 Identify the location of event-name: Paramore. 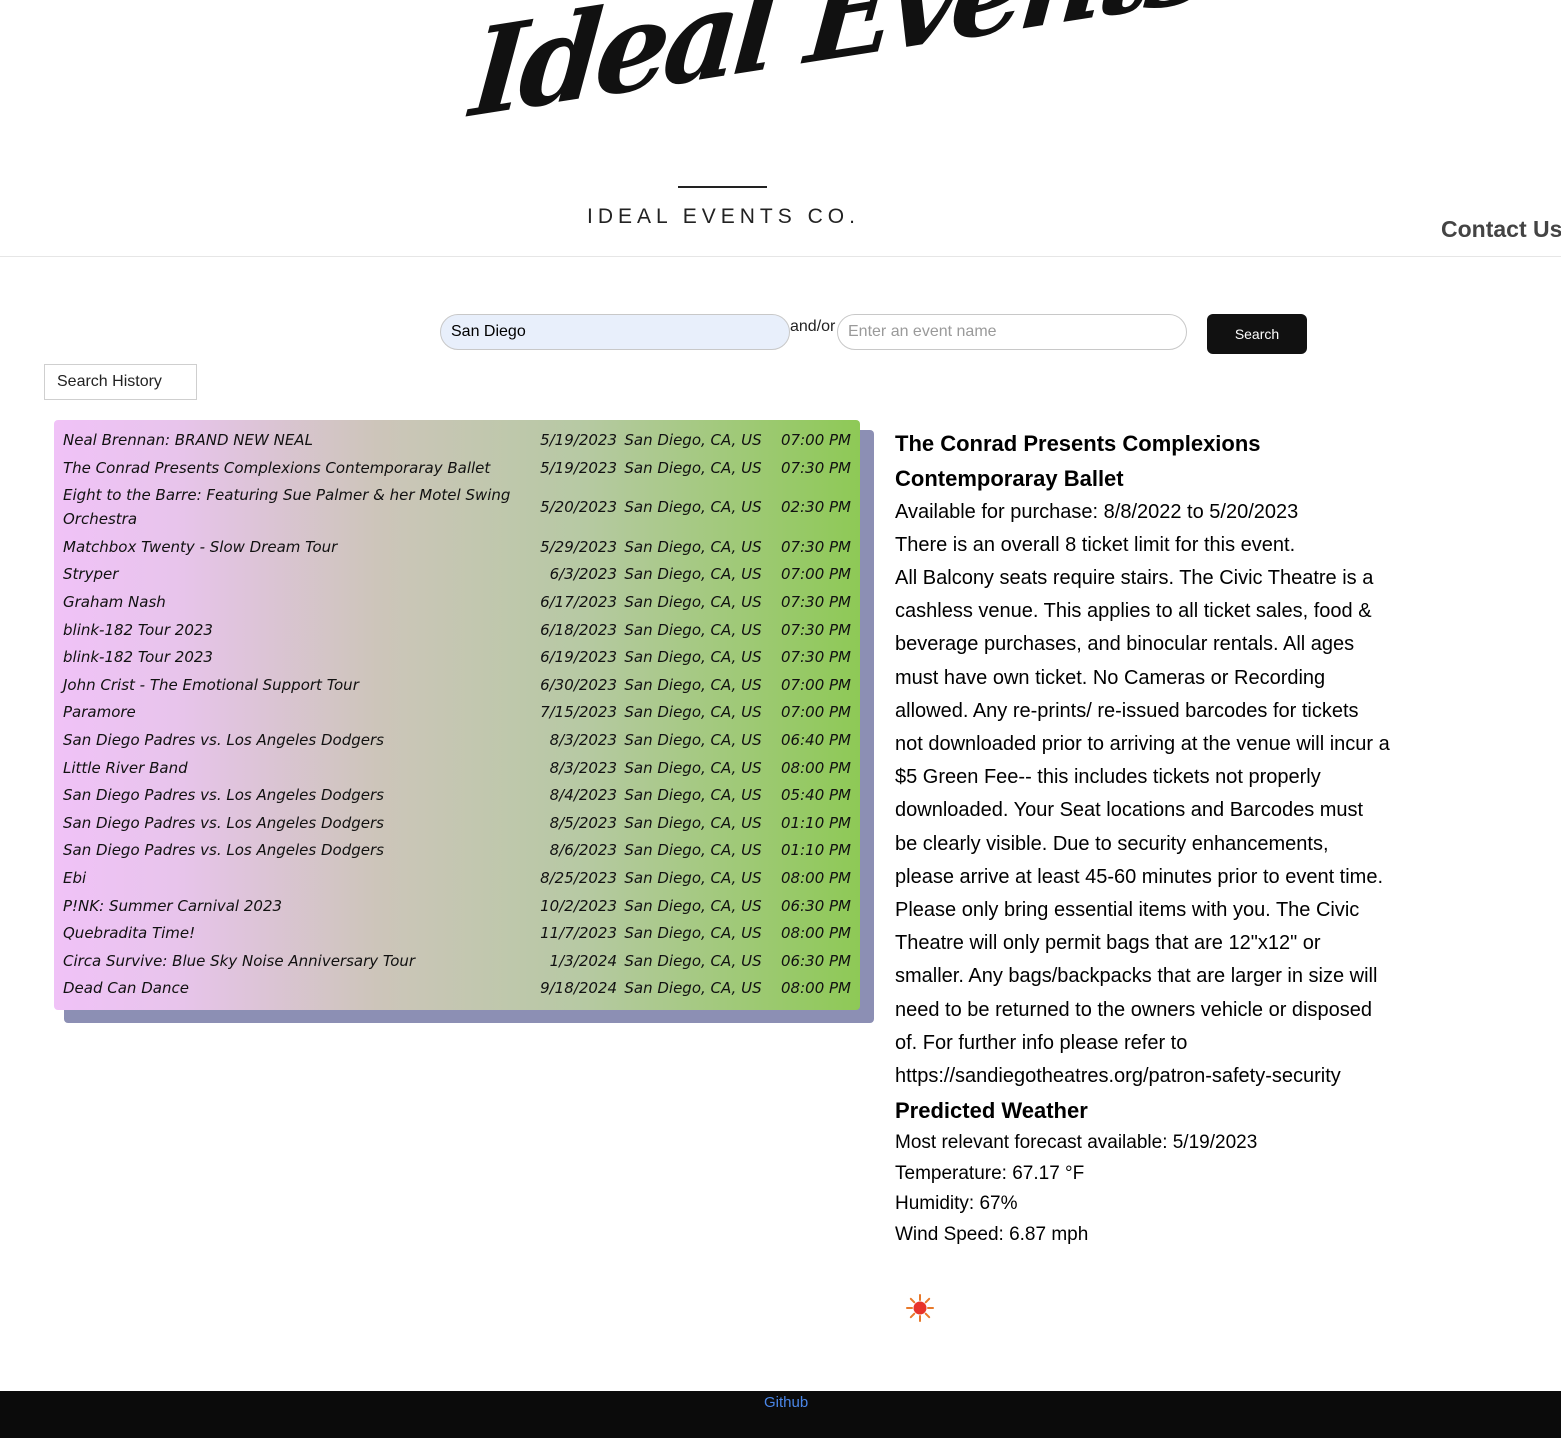
(99, 712).